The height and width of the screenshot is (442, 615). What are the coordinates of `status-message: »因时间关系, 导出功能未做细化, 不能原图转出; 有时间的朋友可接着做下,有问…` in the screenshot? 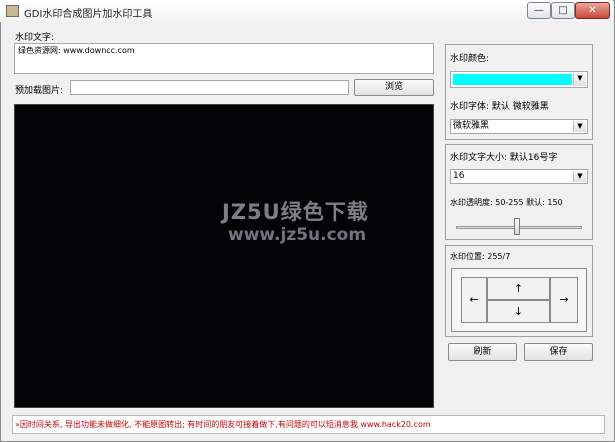 It's located at (223, 424).